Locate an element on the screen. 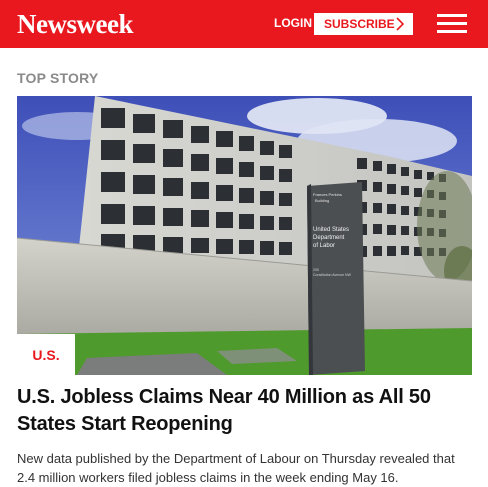  subscribe-button: SUBSCRIBE is located at coordinates (363, 24).